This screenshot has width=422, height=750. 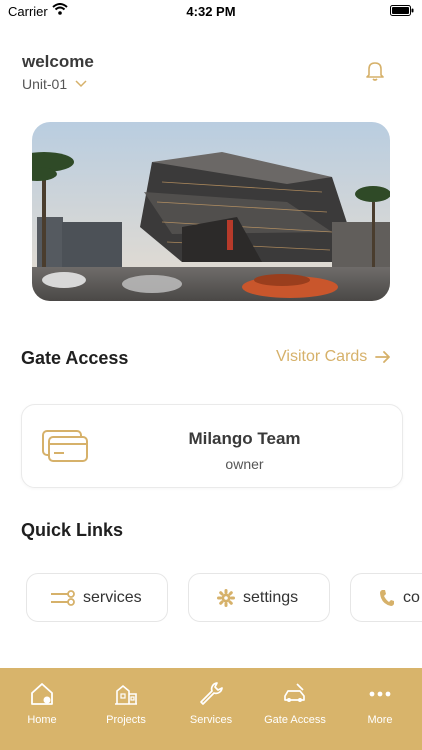 What do you see at coordinates (295, 703) in the screenshot?
I see `nav-gate-access: Gate Access` at bounding box center [295, 703].